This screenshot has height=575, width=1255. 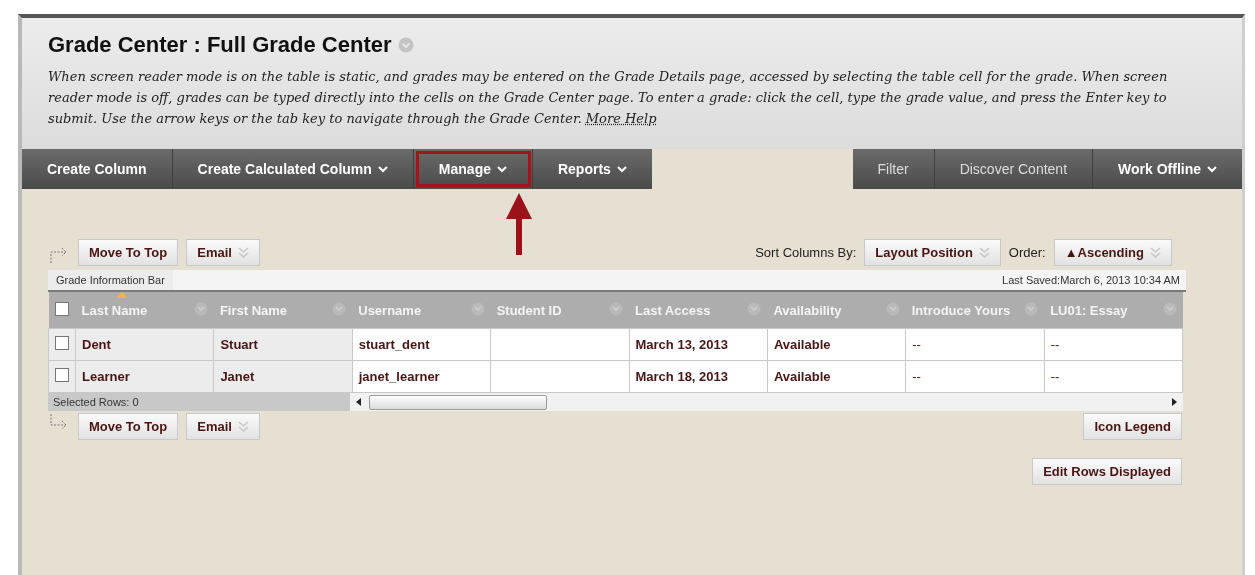 I want to click on nav-menu-item: Create Calculated Column, so click(x=293, y=169).